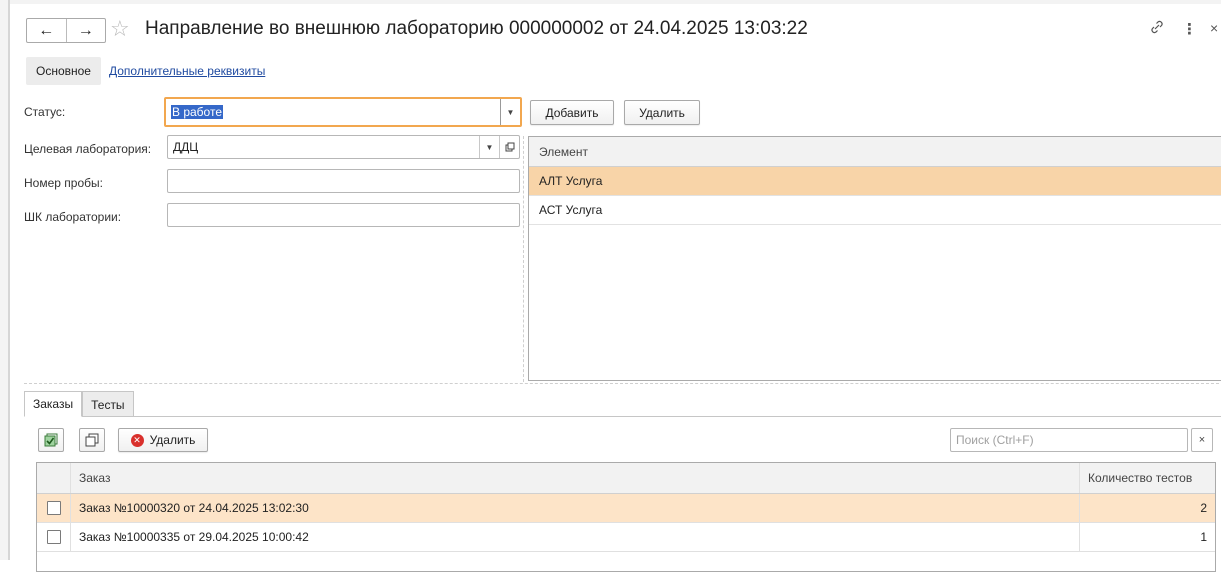  I want to click on check-all-icon, so click(51, 440).